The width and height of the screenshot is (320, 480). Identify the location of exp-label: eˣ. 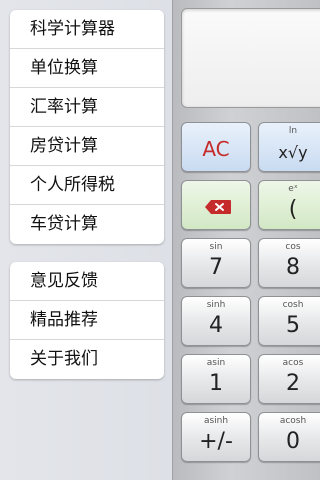
(293, 189).